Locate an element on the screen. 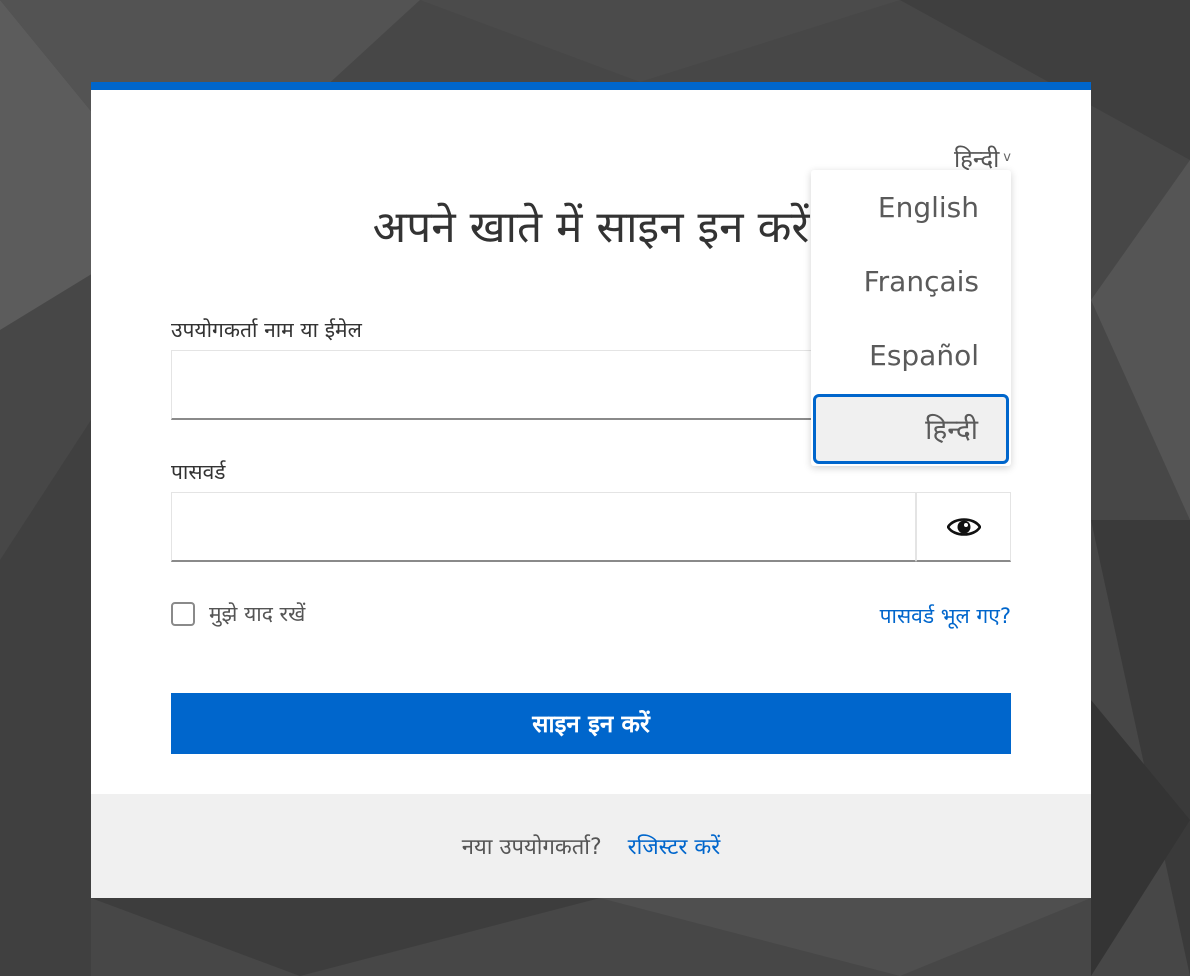  eye-icon is located at coordinates (963, 526).